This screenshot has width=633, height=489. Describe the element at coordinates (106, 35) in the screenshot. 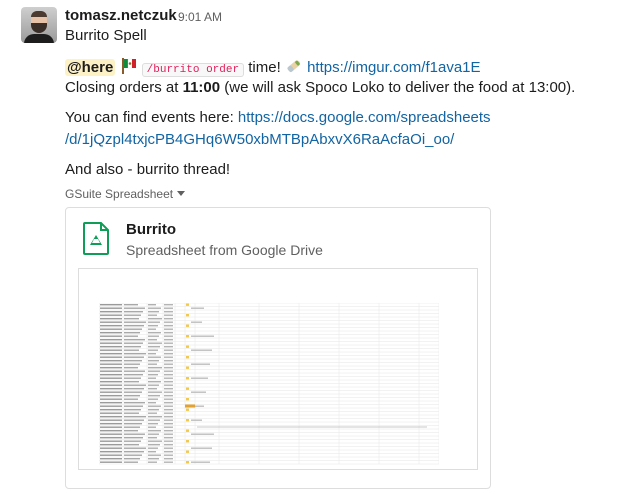

I see `message-title: Burrito Spell` at that location.